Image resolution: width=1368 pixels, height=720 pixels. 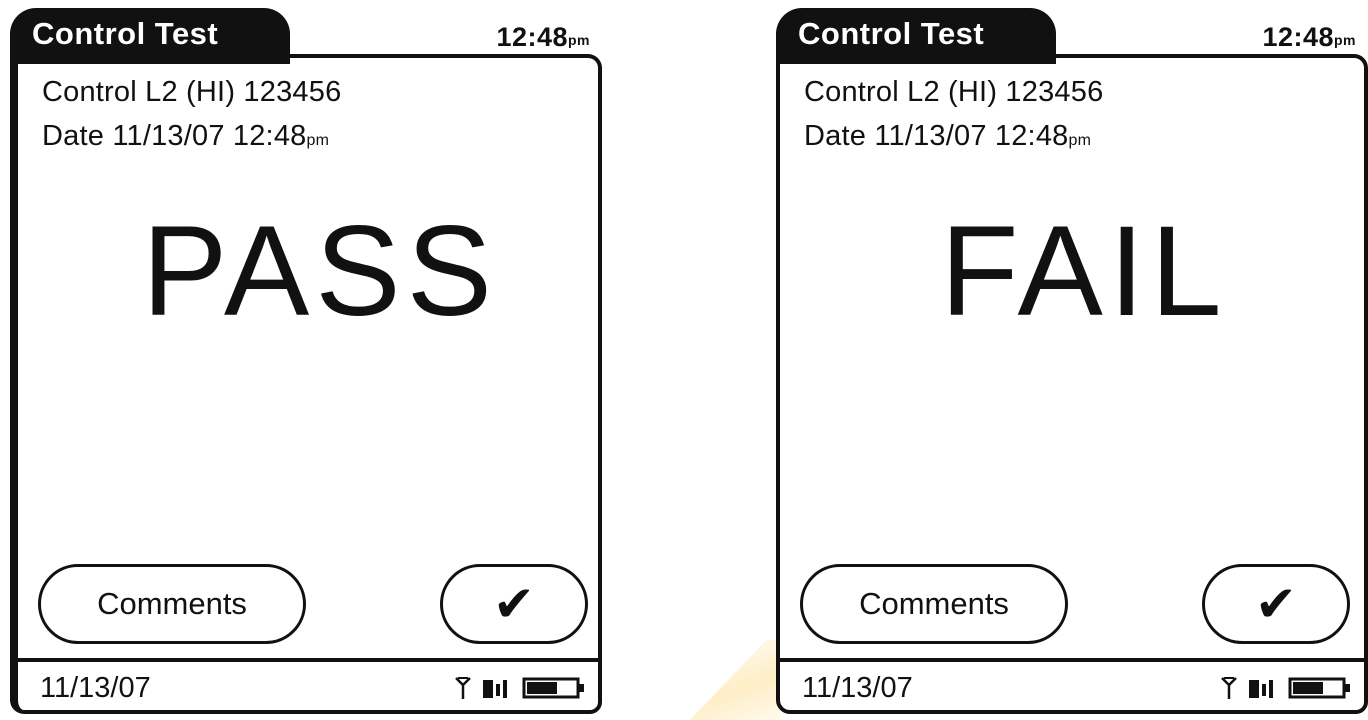 What do you see at coordinates (1084, 271) in the screenshot?
I see `result-text: FAIL` at bounding box center [1084, 271].